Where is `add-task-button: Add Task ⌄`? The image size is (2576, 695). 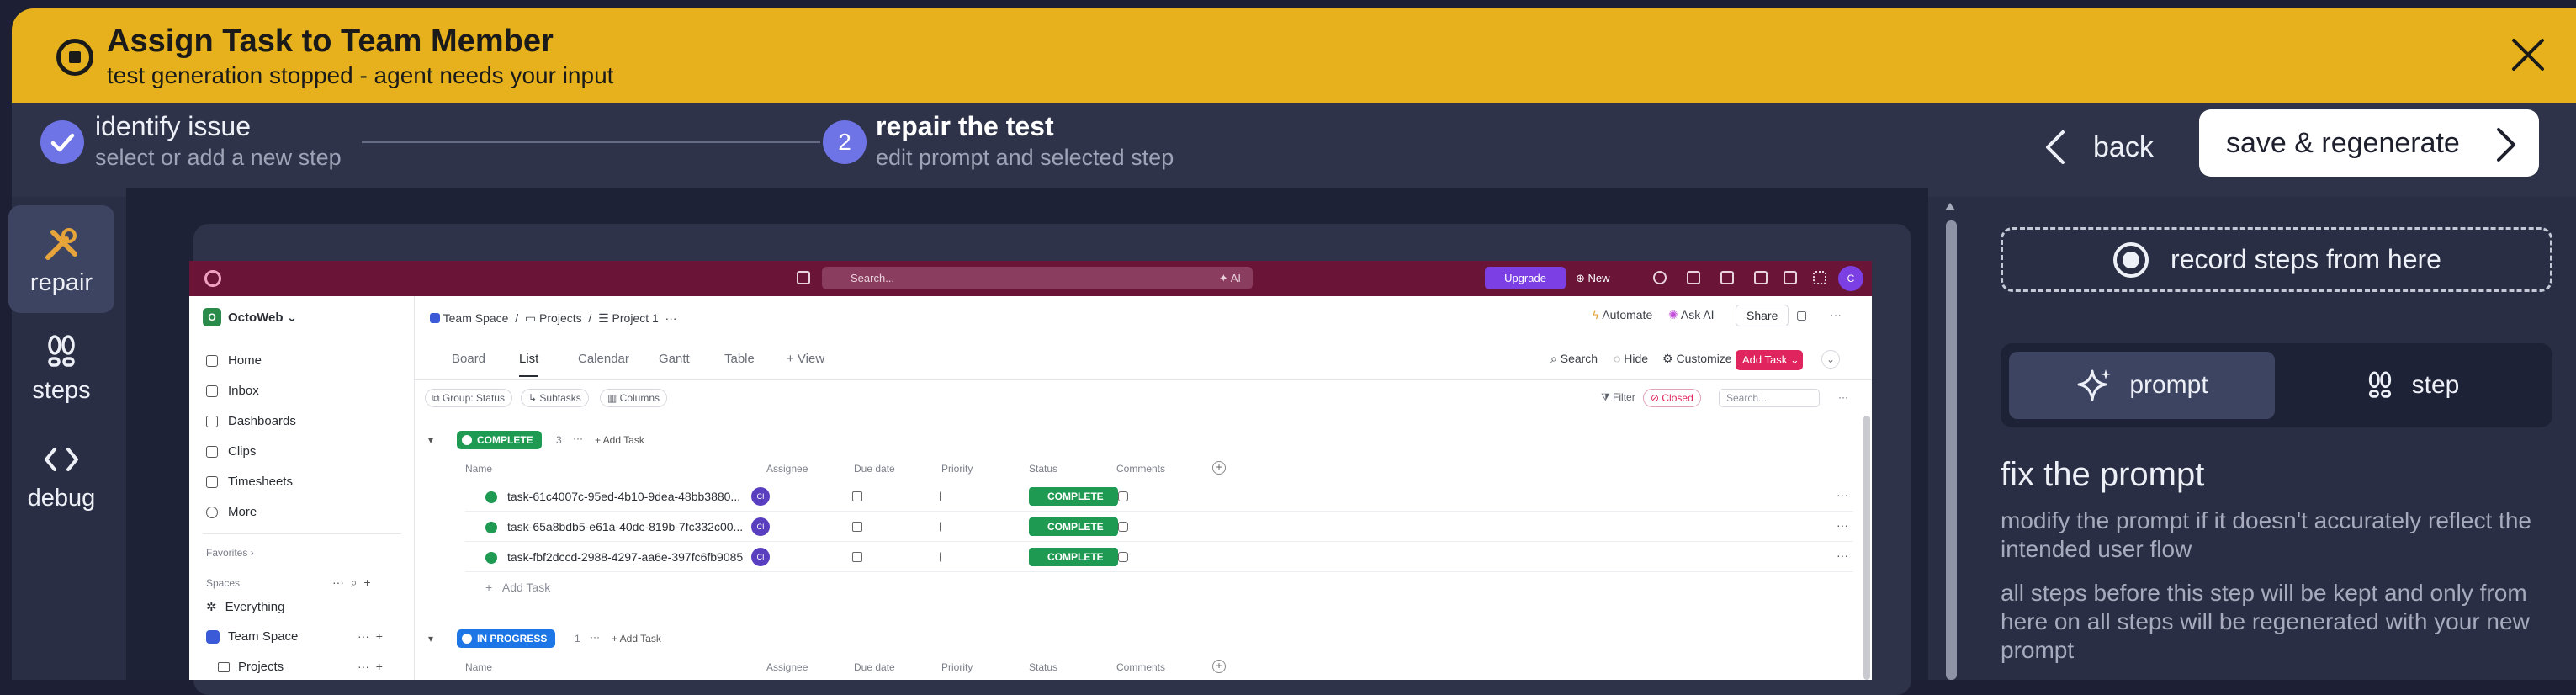
add-task-button: Add Task ⌄ is located at coordinates (1769, 360).